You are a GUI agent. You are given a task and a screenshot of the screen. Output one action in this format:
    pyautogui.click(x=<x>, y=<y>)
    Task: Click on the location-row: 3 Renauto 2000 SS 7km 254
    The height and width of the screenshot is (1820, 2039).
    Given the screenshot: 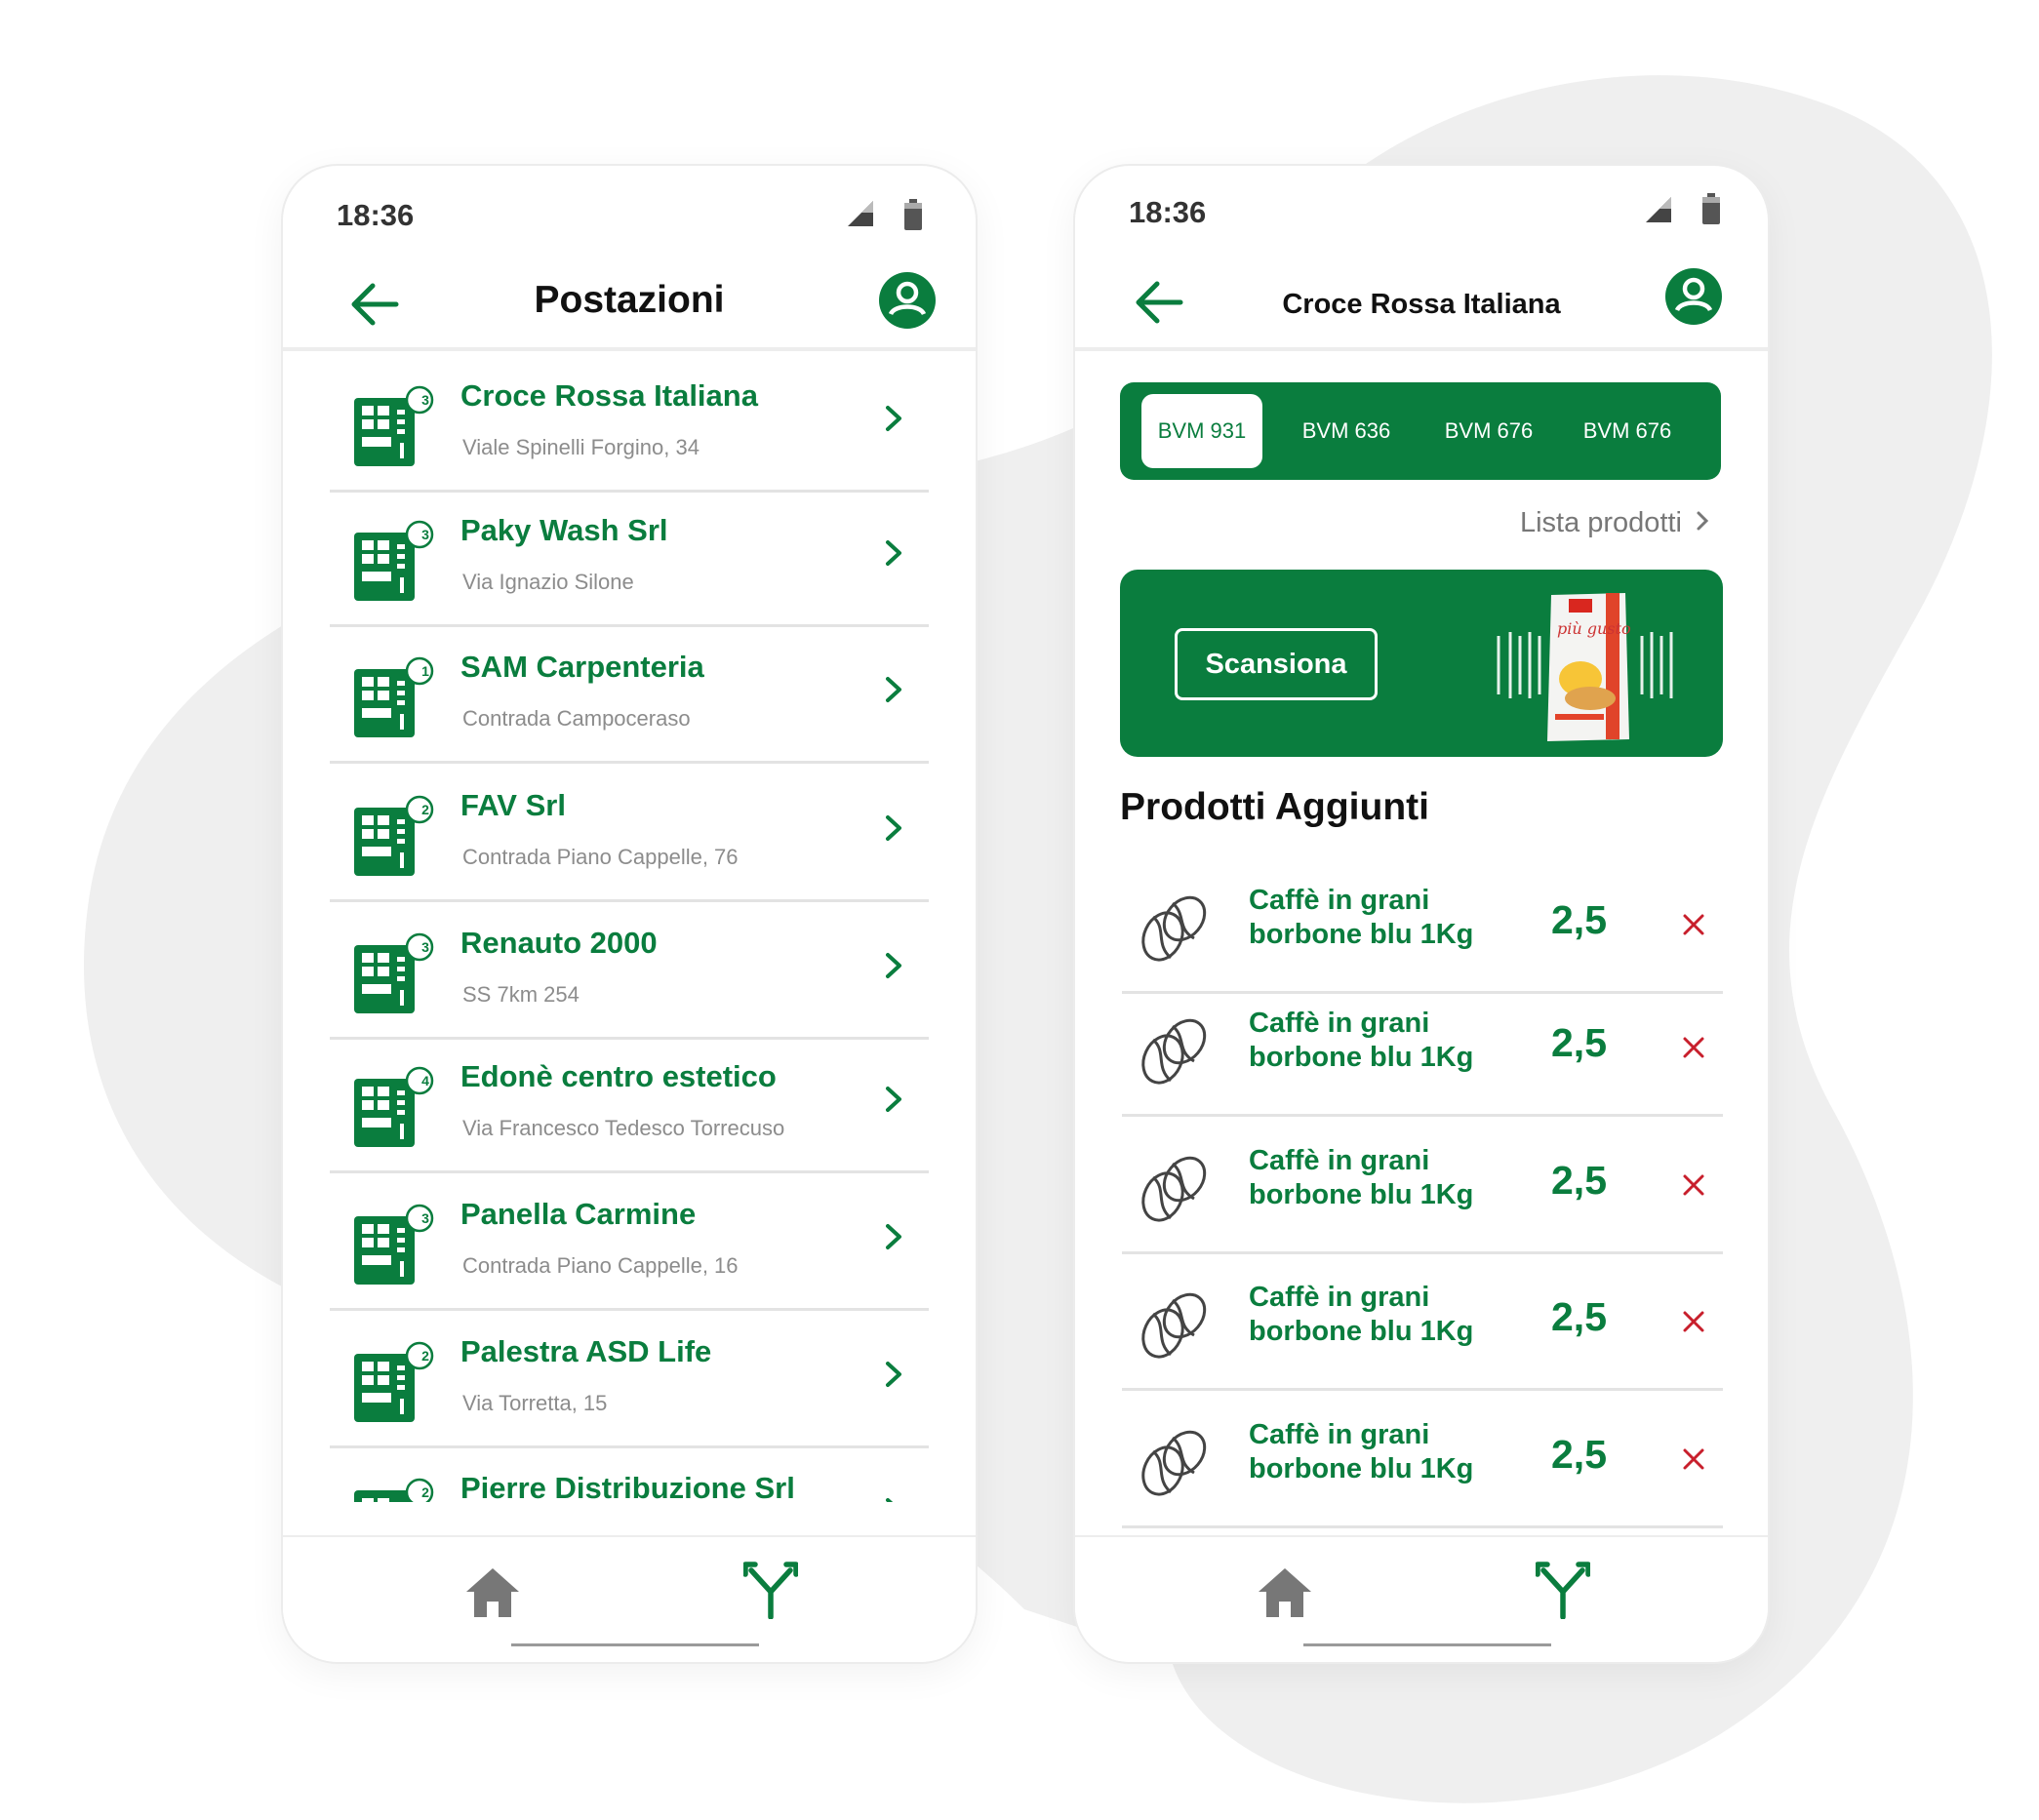 What is the action you would take?
    pyautogui.click(x=629, y=970)
    